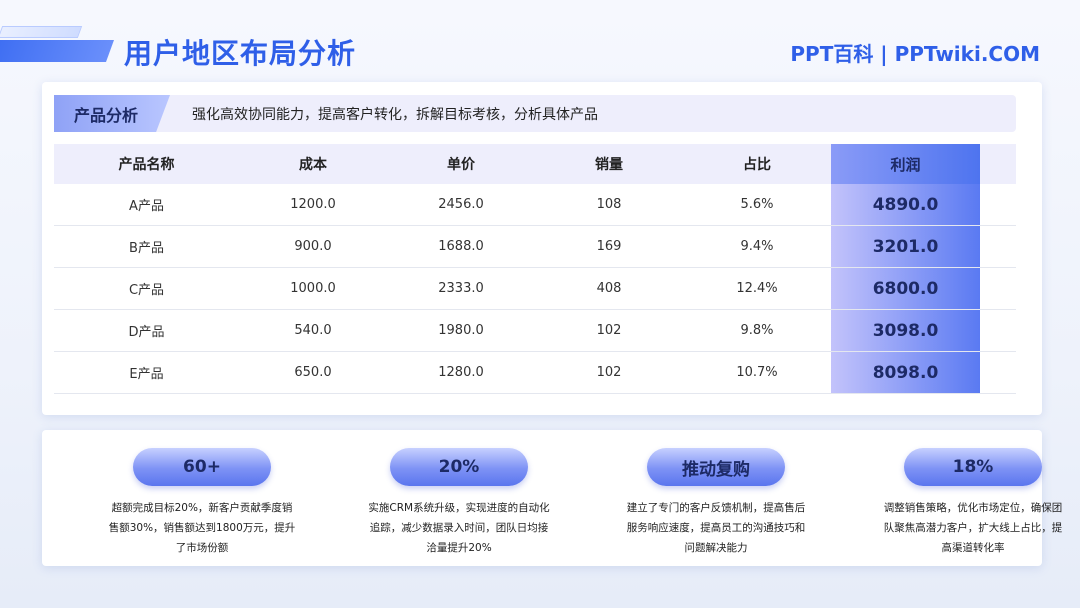 Image resolution: width=1080 pixels, height=608 pixels. Describe the element at coordinates (313, 330) in the screenshot. I see `cell-cost: 540.0` at that location.